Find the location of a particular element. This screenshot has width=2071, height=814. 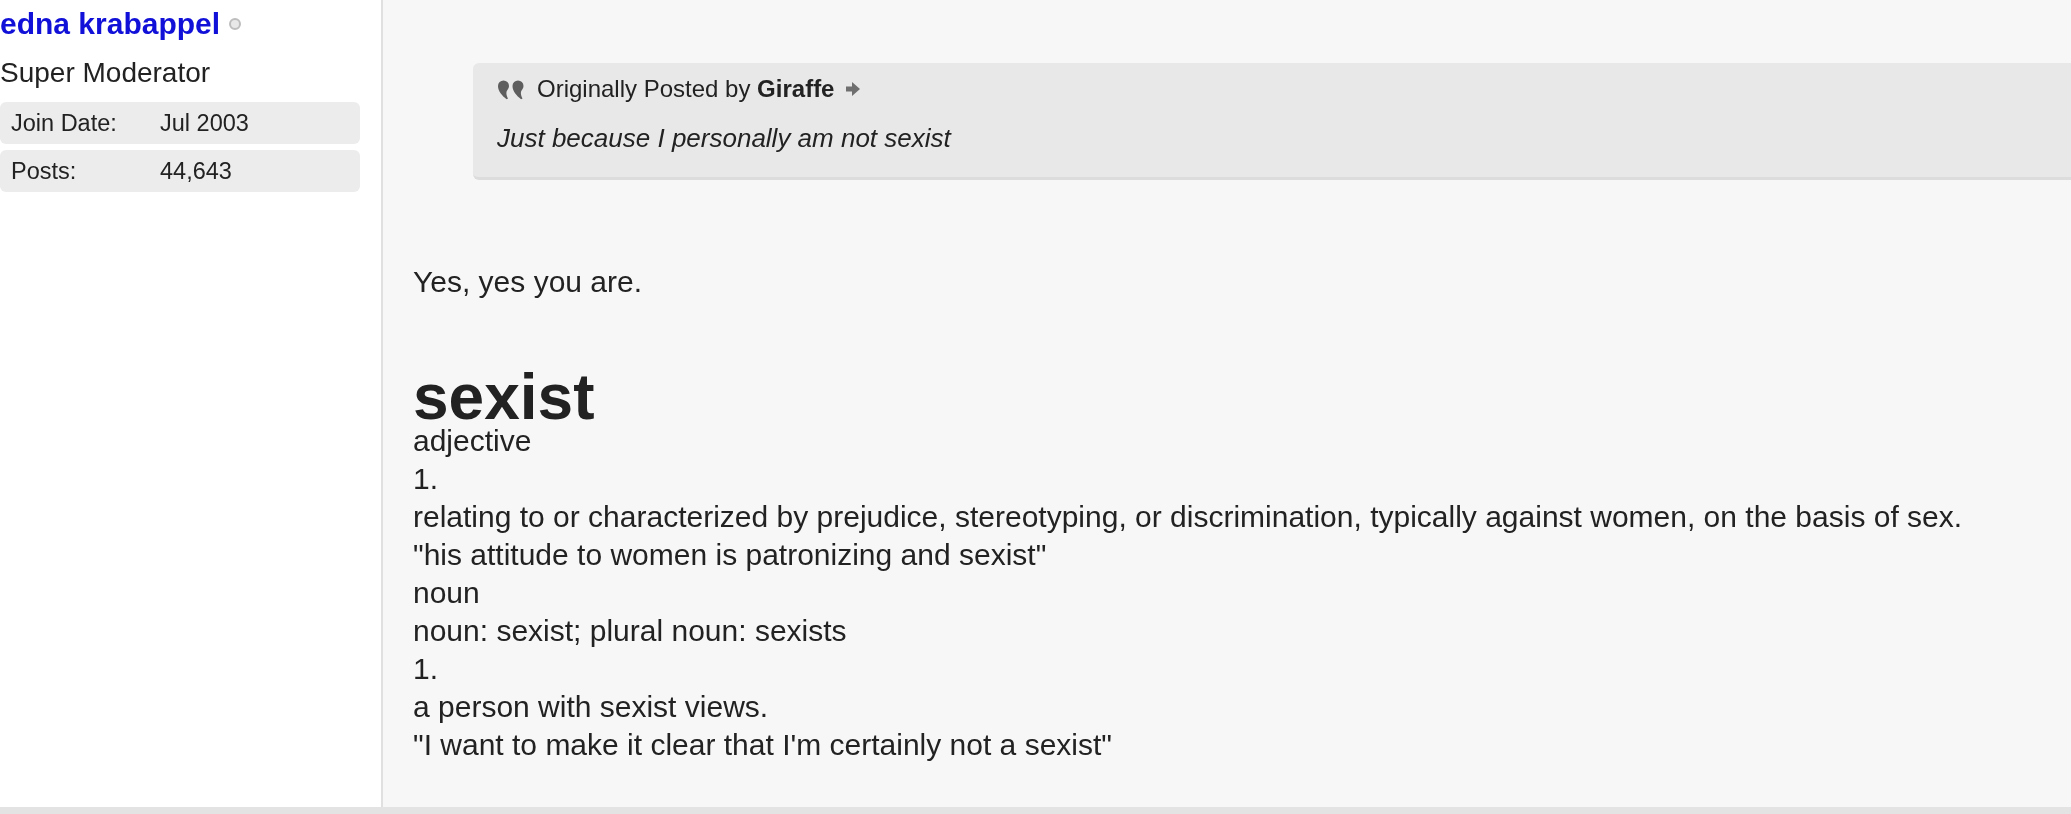

info-label: Join Date: is located at coordinates (64, 123).